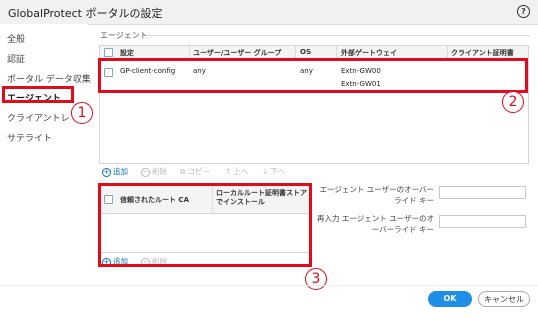 This screenshot has height=319, width=538. Describe the element at coordinates (29, 137) in the screenshot. I see `sidebar-item-satellite: サテライト` at that location.